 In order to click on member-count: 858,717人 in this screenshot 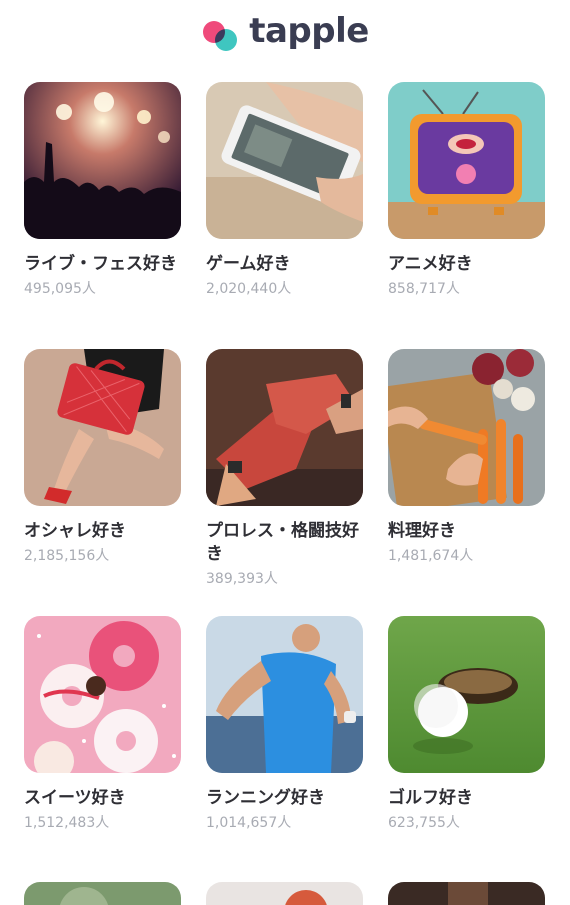, I will do `click(424, 289)`.